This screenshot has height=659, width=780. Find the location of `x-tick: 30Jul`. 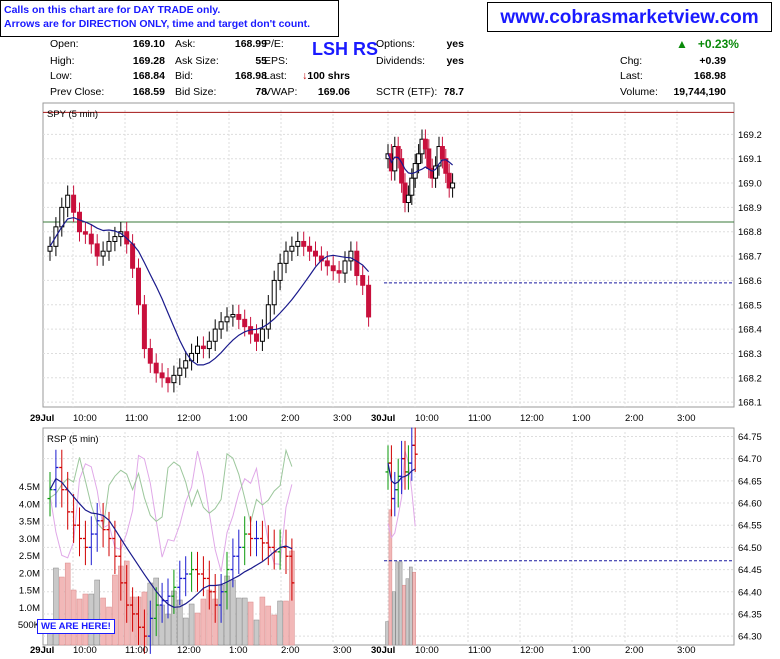

x-tick: 30Jul is located at coordinates (383, 650).